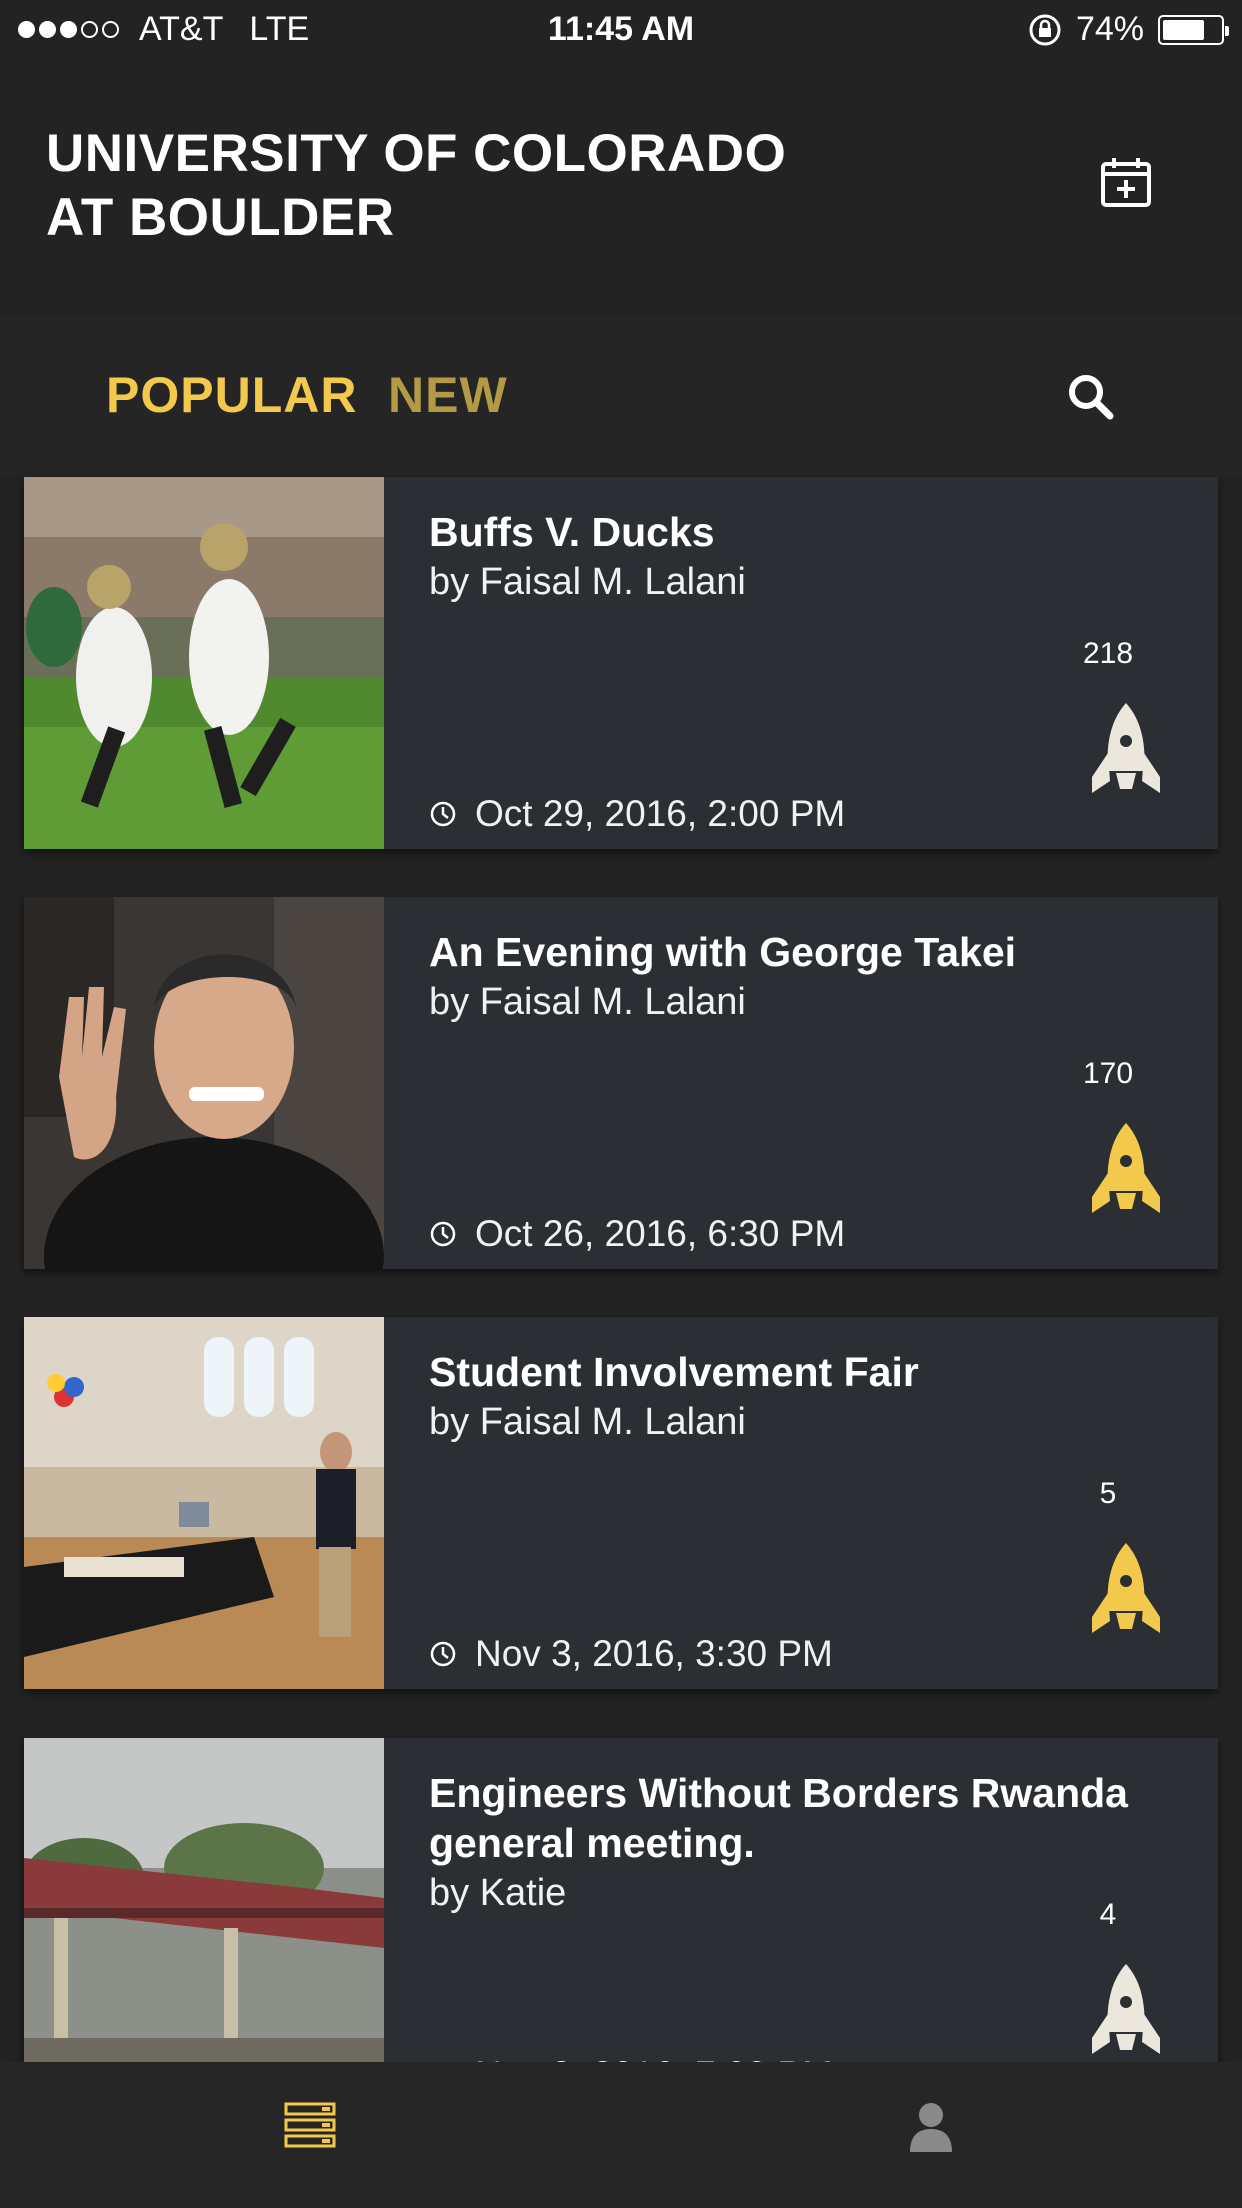 The width and height of the screenshot is (1242, 2208). What do you see at coordinates (1108, 1073) in the screenshot?
I see `vote-count: 170` at bounding box center [1108, 1073].